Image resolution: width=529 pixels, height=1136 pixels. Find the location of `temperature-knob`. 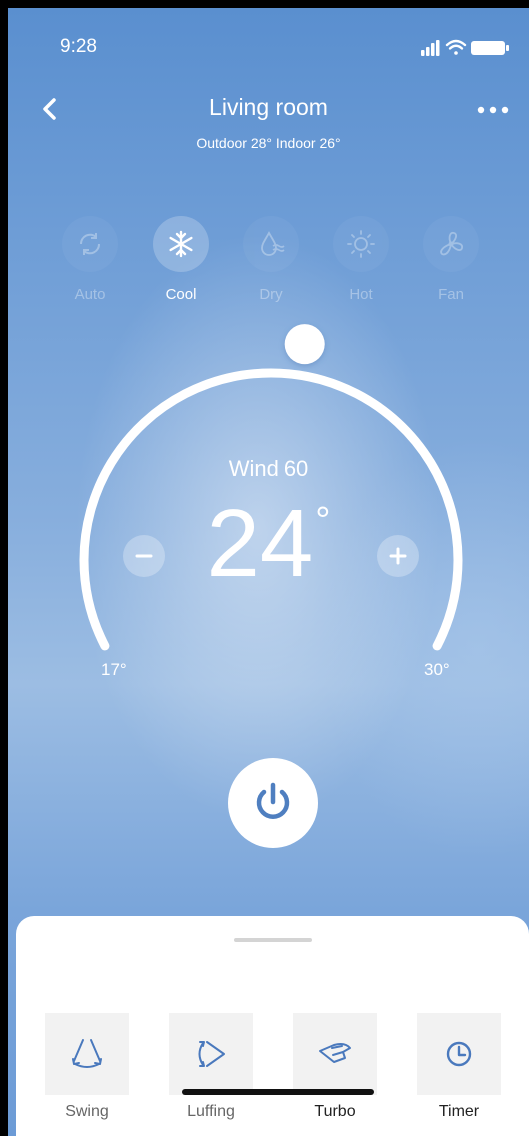

temperature-knob is located at coordinates (304, 344).